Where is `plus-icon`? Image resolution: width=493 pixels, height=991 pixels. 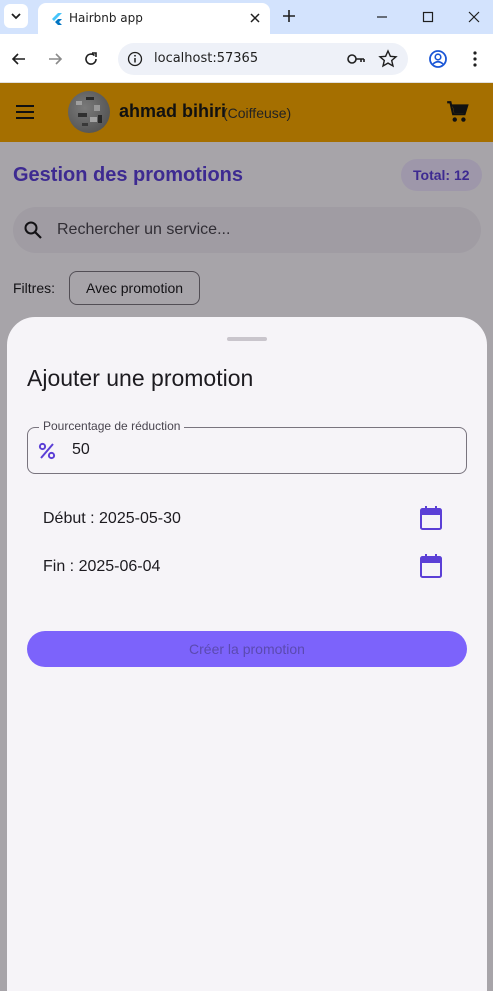
plus-icon is located at coordinates (289, 16).